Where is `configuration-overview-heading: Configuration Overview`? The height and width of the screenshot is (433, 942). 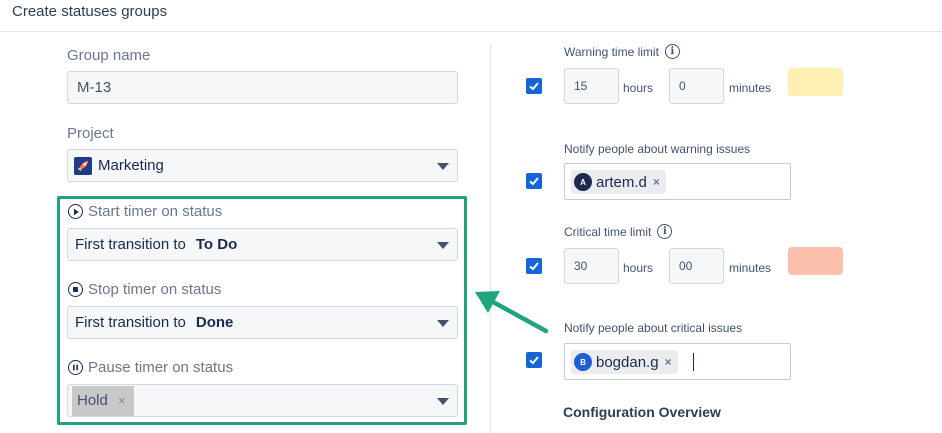 configuration-overview-heading: Configuration Overview is located at coordinates (642, 412).